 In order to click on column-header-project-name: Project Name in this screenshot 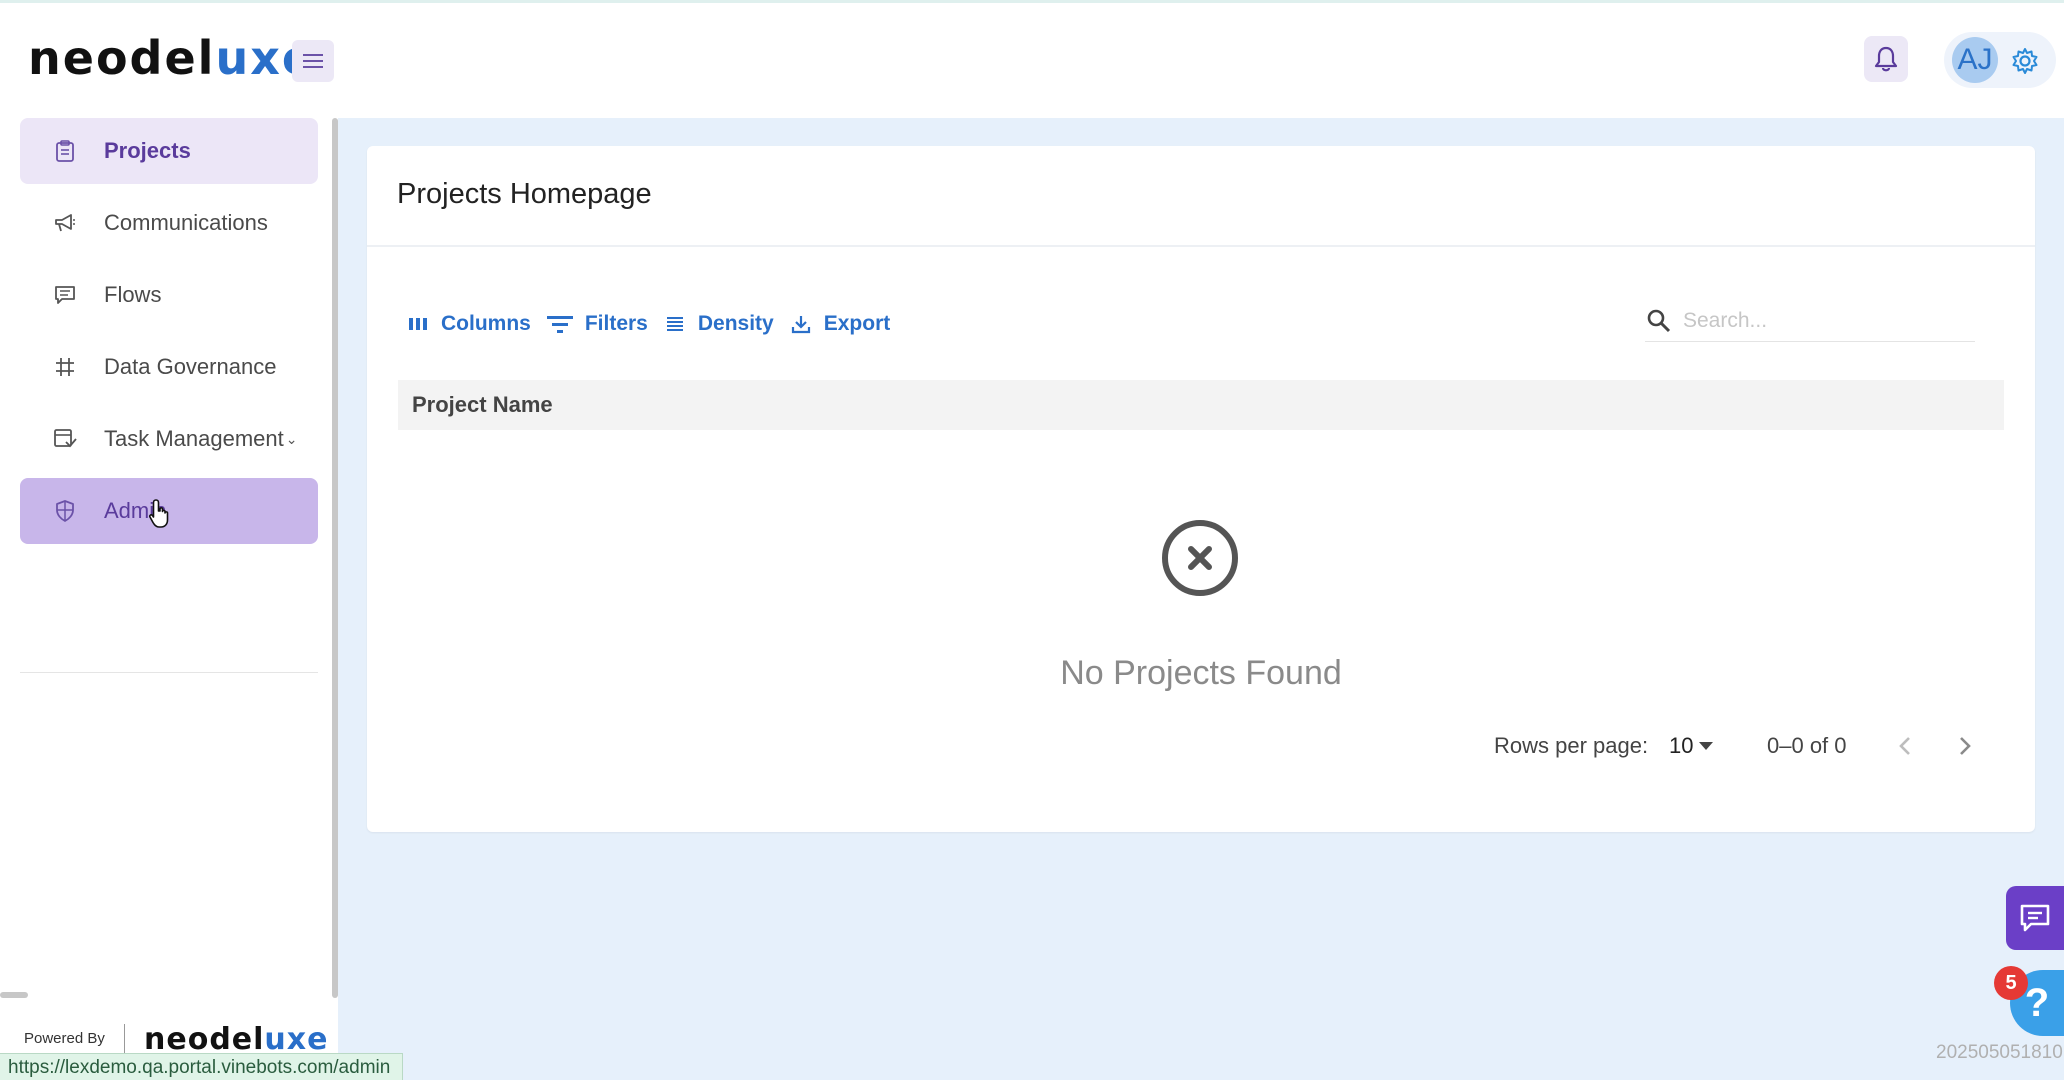, I will do `click(1201, 405)`.